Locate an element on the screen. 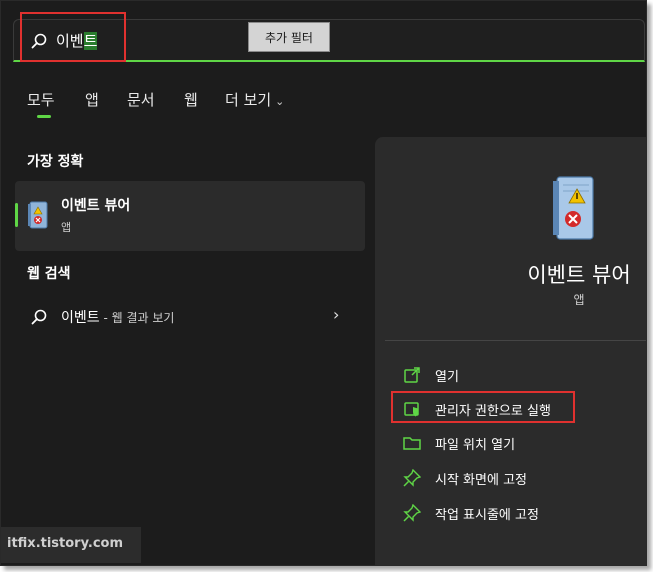 This screenshot has width=653, height=572. tab-apps-label: 앱 is located at coordinates (92, 100).